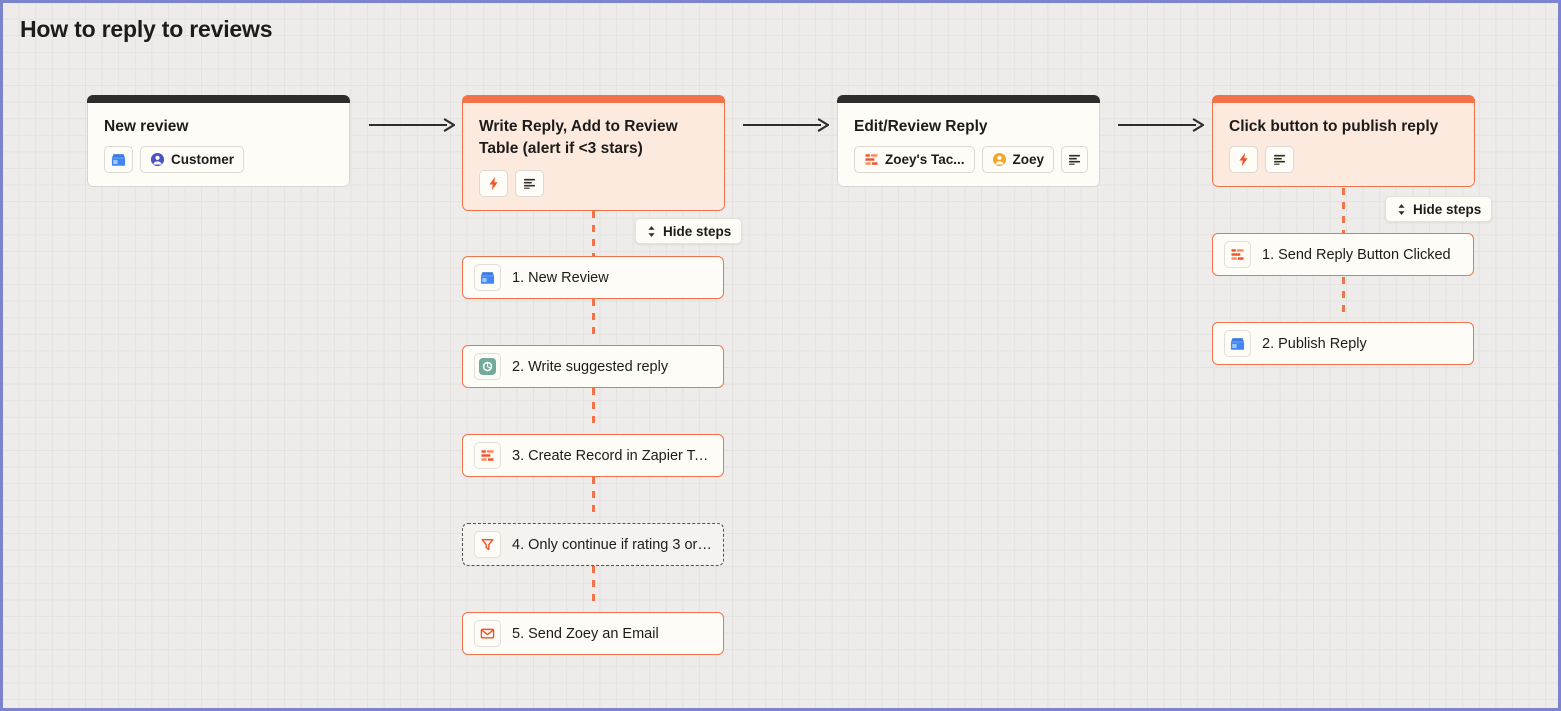 This screenshot has width=1561, height=711. Describe the element at coordinates (487, 544) in the screenshot. I see `filter-icon` at that location.